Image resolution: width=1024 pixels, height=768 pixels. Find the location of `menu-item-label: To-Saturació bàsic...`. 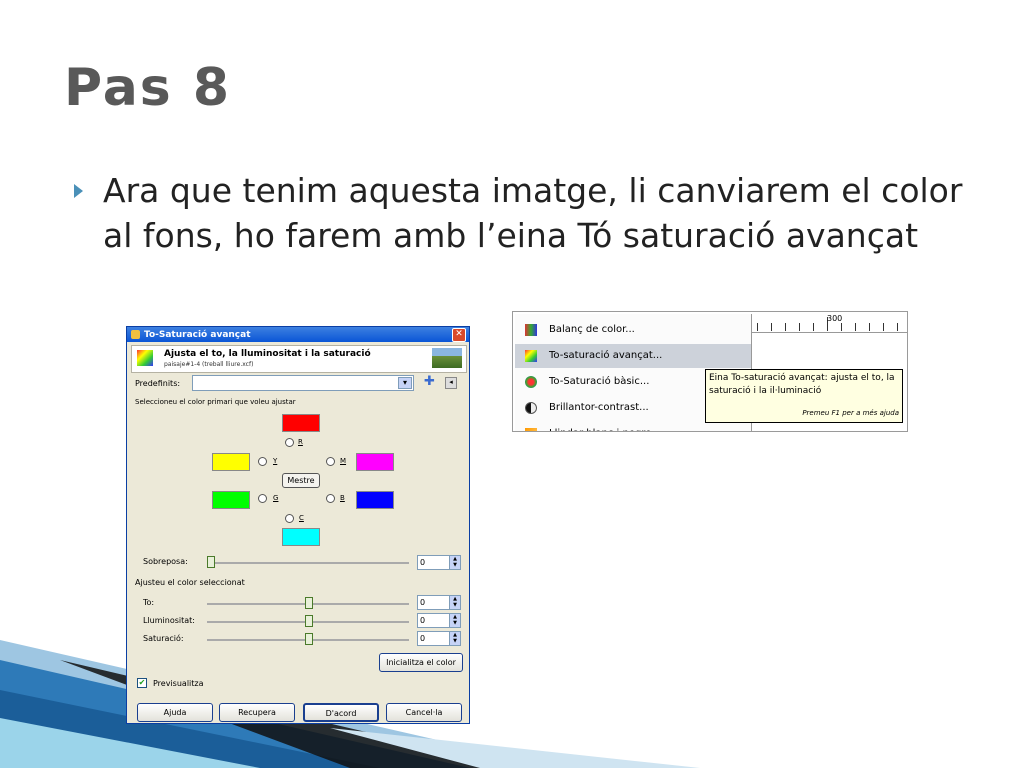

menu-item-label: To-Saturació bàsic... is located at coordinates (599, 381).